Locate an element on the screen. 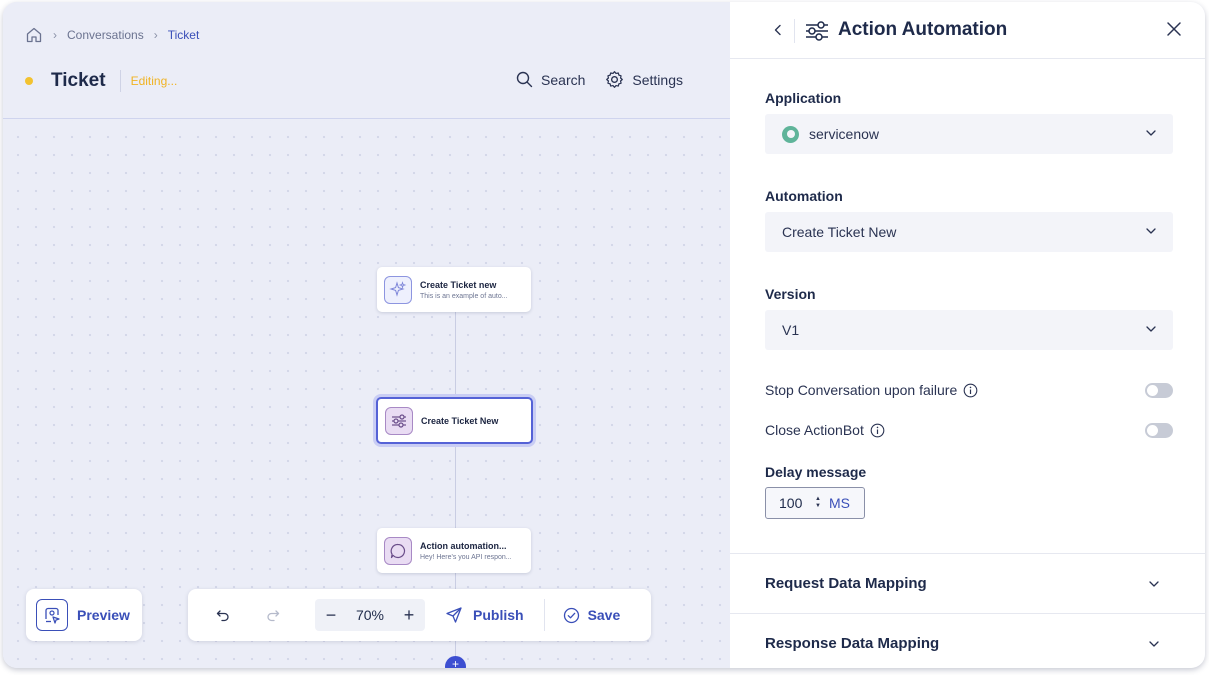 The height and width of the screenshot is (675, 1209). close-actionbot-row: Close ActionBot is located at coordinates (969, 430).